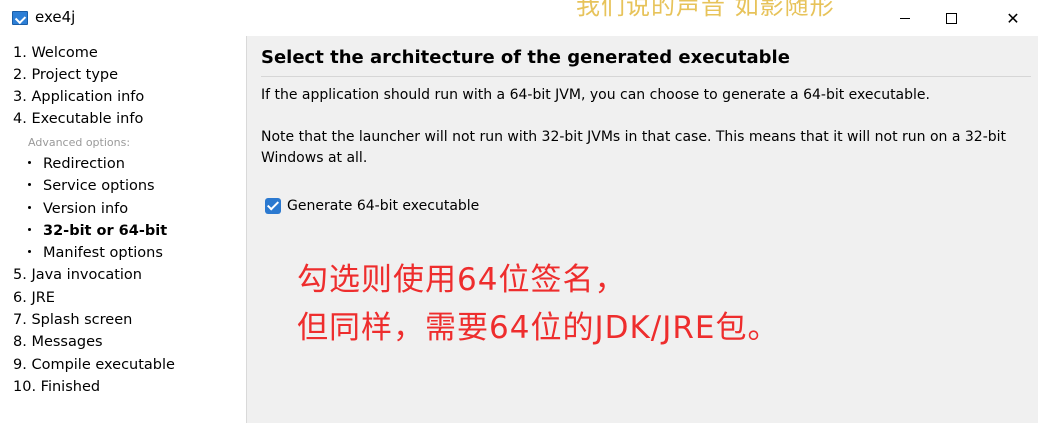 This screenshot has width=1038, height=423. I want to click on advanced-options-label: Advanced options:, so click(79, 142).